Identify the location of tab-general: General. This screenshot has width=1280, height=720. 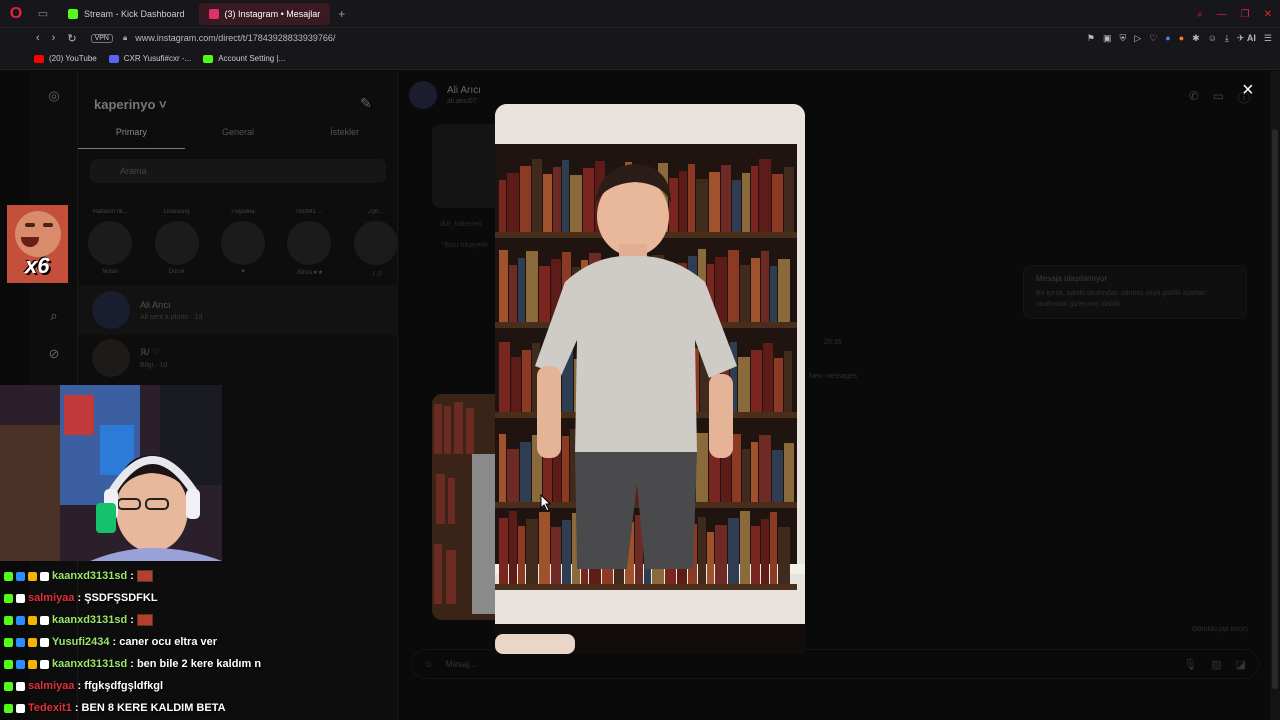
(238, 138).